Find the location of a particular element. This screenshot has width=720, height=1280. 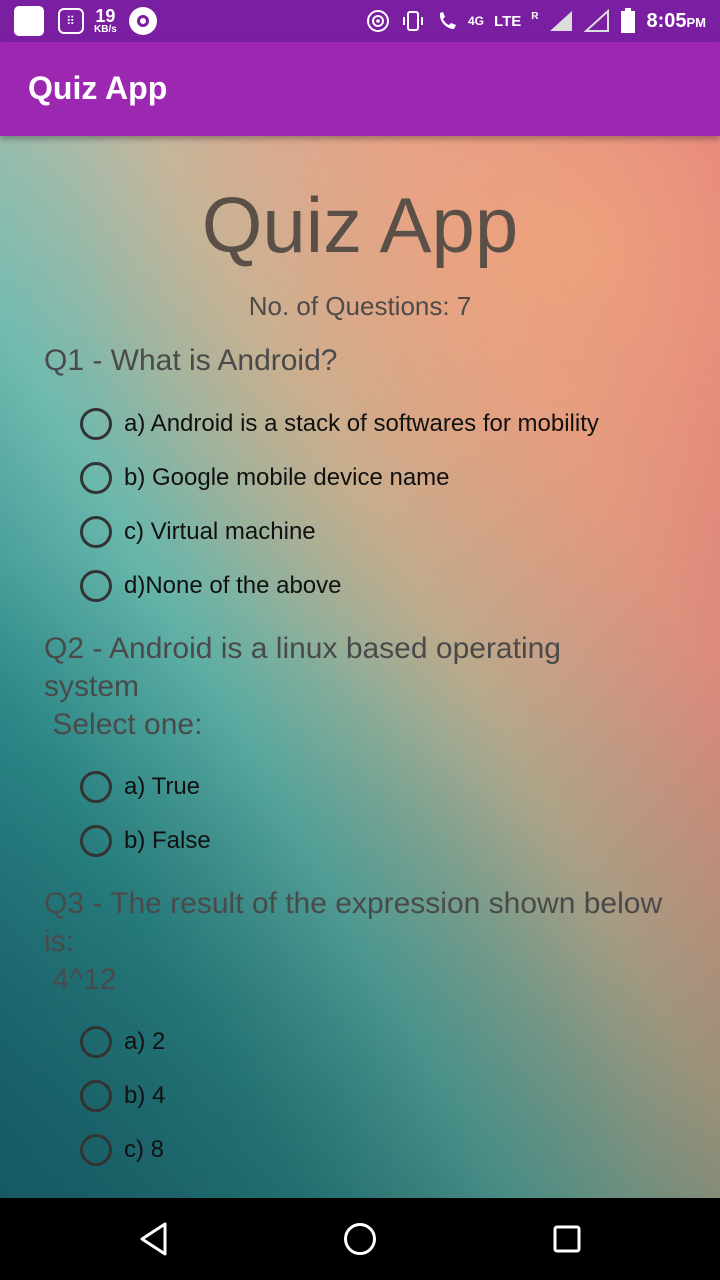

network-speed: 19 KB/s is located at coordinates (105, 21).